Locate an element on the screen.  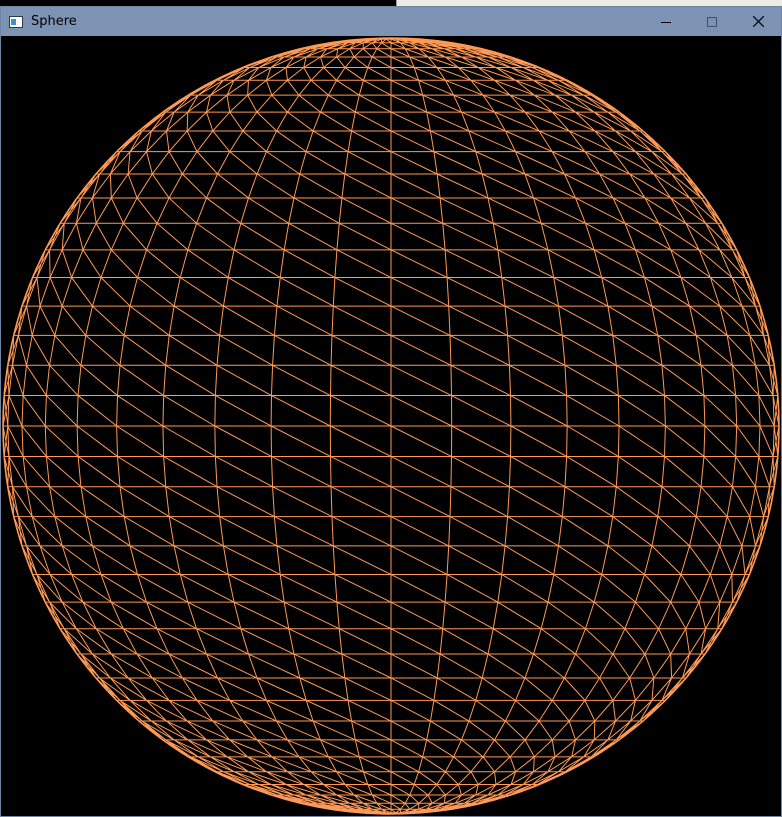
close-button is located at coordinates (758, 21).